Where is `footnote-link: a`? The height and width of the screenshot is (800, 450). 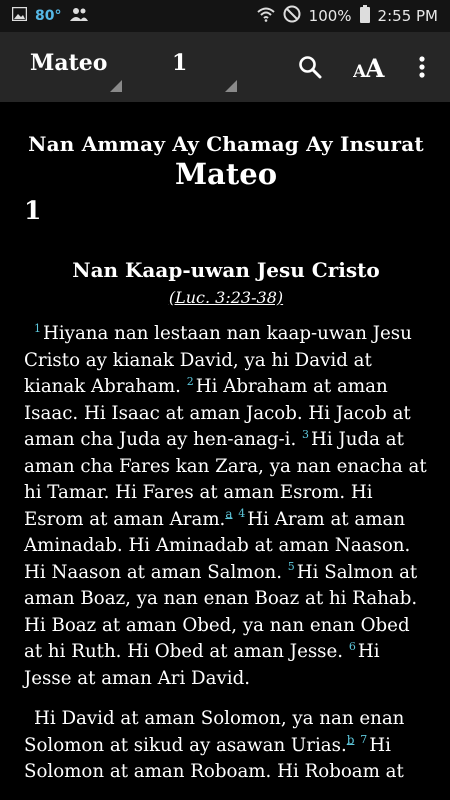
footnote-link: a is located at coordinates (228, 513).